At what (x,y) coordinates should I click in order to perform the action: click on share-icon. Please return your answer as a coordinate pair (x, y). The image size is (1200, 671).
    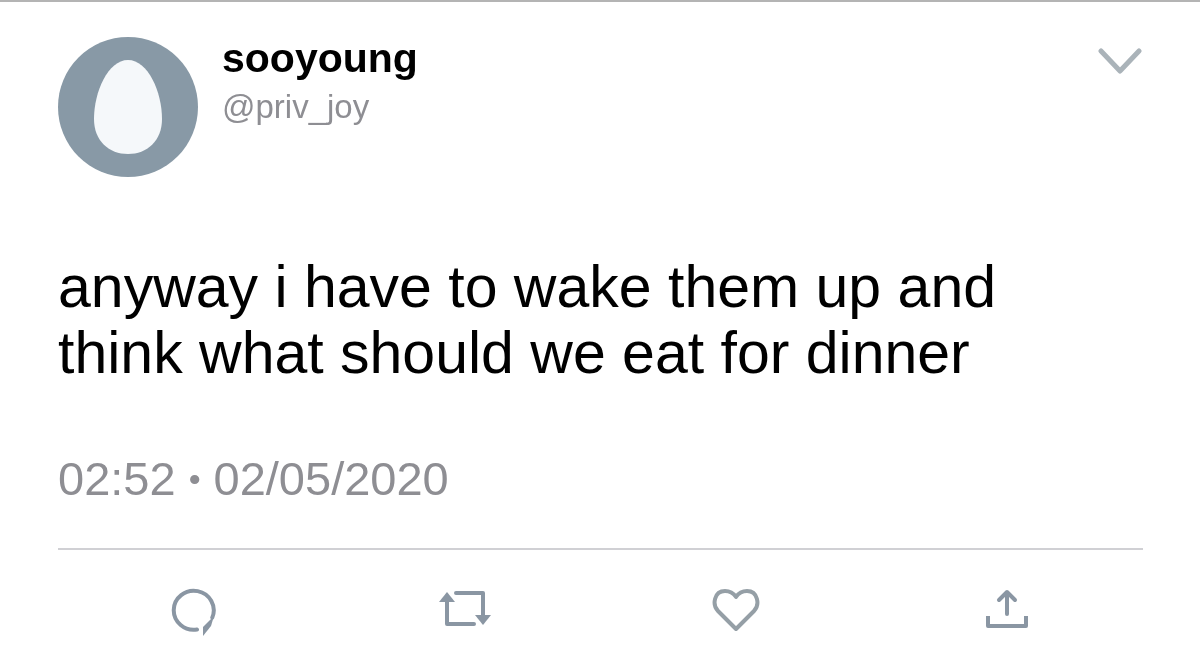
    Looking at the image, I should click on (1007, 608).